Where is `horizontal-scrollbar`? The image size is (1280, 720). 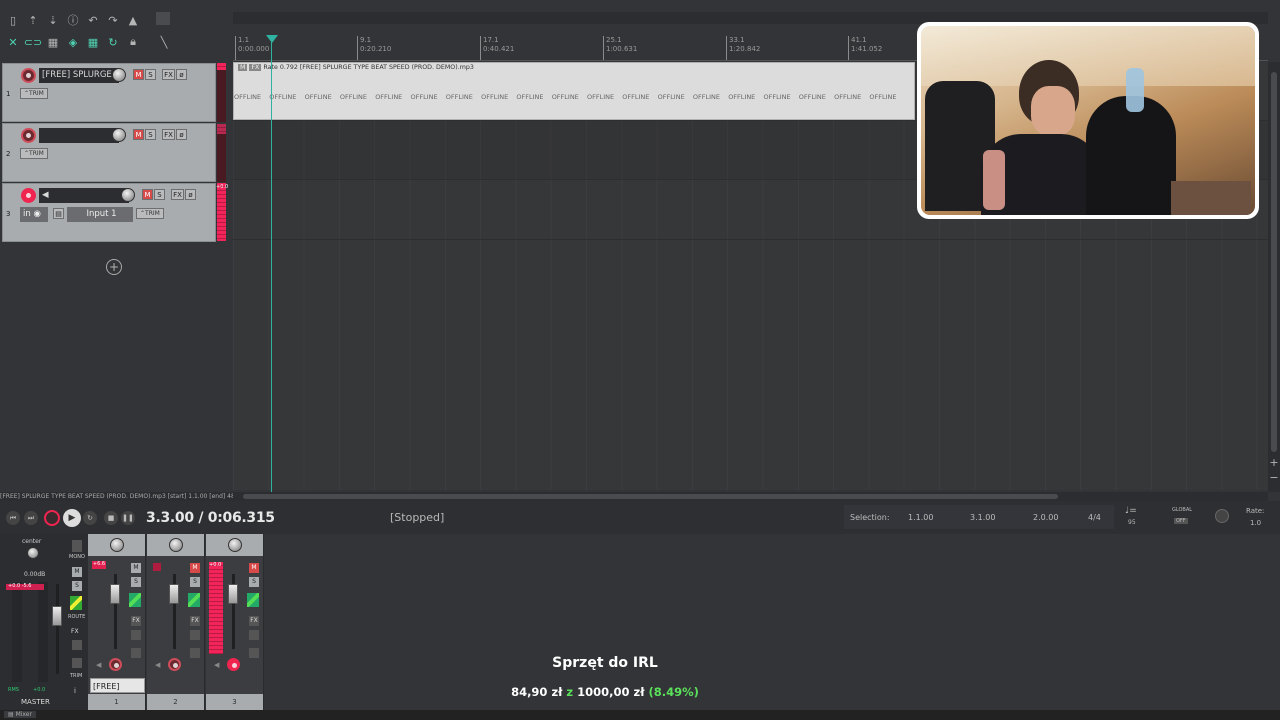 horizontal-scrollbar is located at coordinates (750, 496).